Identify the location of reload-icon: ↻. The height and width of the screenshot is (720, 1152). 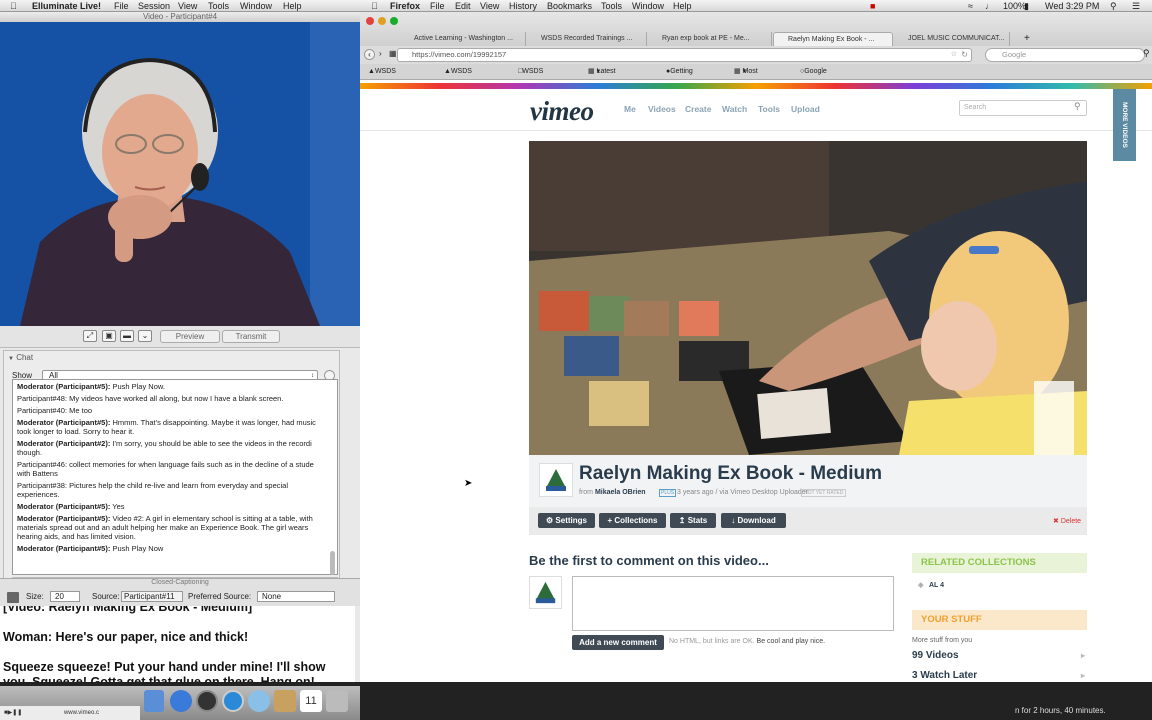
(964, 55).